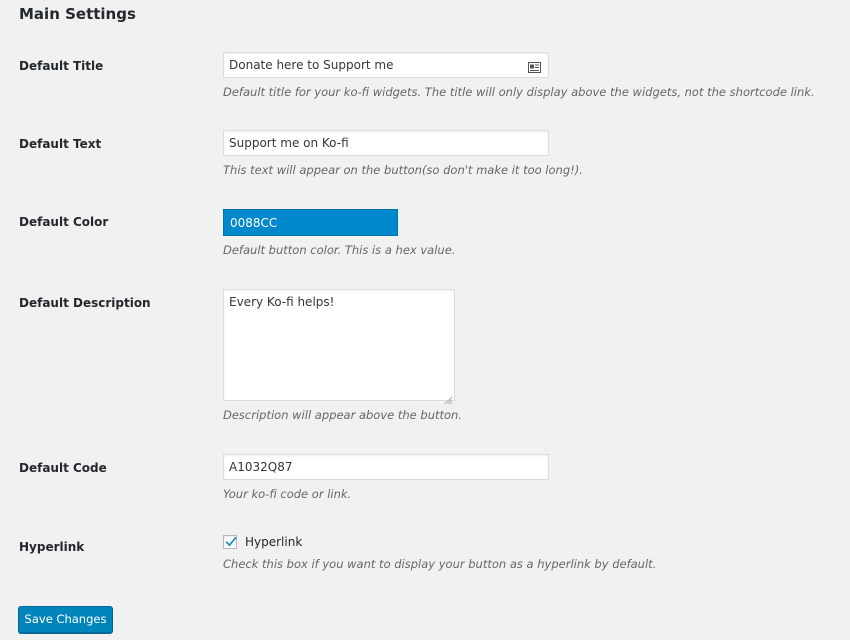  What do you see at coordinates (273, 542) in the screenshot?
I see `hyperlink-checkbox-label: Hyperlink` at bounding box center [273, 542].